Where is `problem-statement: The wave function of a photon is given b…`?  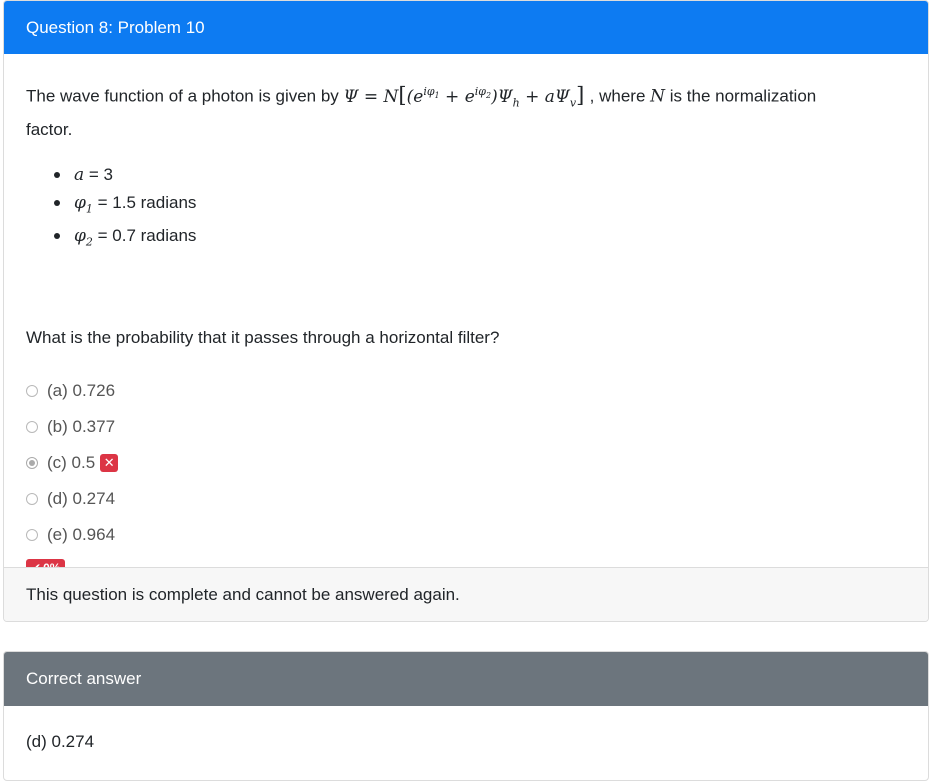
problem-statement: The wave function of a photon is given b… is located at coordinates (426, 110).